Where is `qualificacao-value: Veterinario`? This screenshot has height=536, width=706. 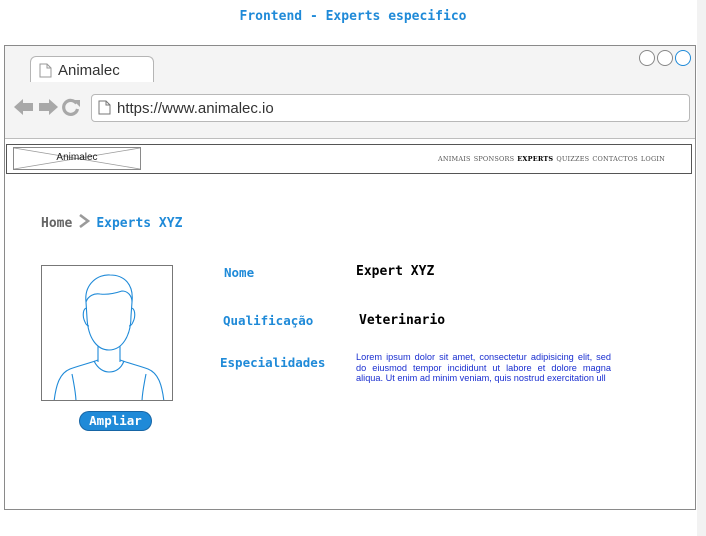 qualificacao-value: Veterinario is located at coordinates (402, 320).